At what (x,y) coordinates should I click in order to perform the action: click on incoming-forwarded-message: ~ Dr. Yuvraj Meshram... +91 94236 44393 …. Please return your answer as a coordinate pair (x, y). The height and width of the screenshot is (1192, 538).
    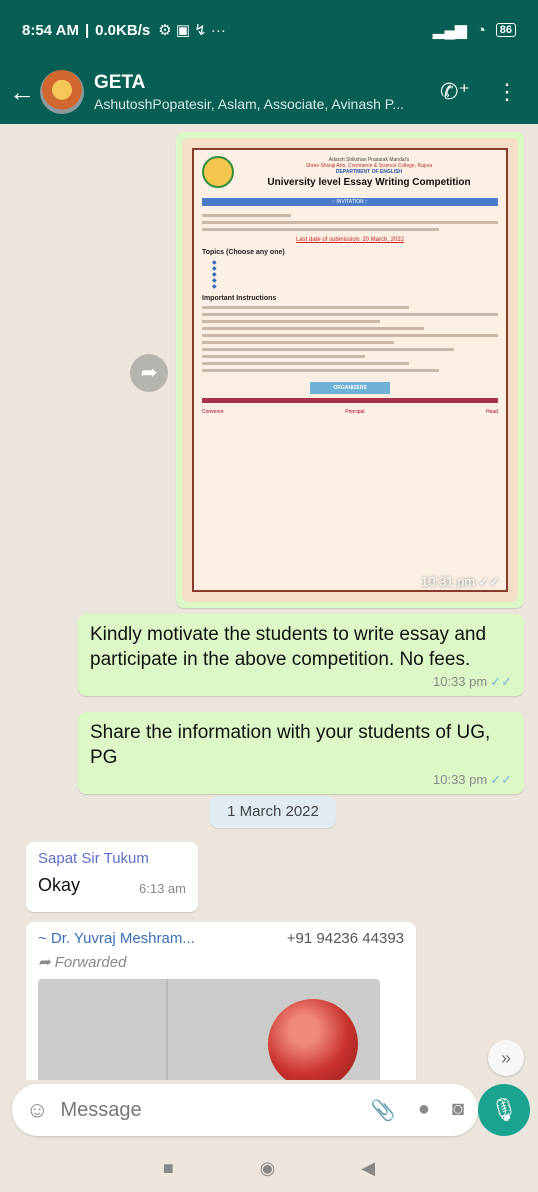
    Looking at the image, I should click on (221, 1001).